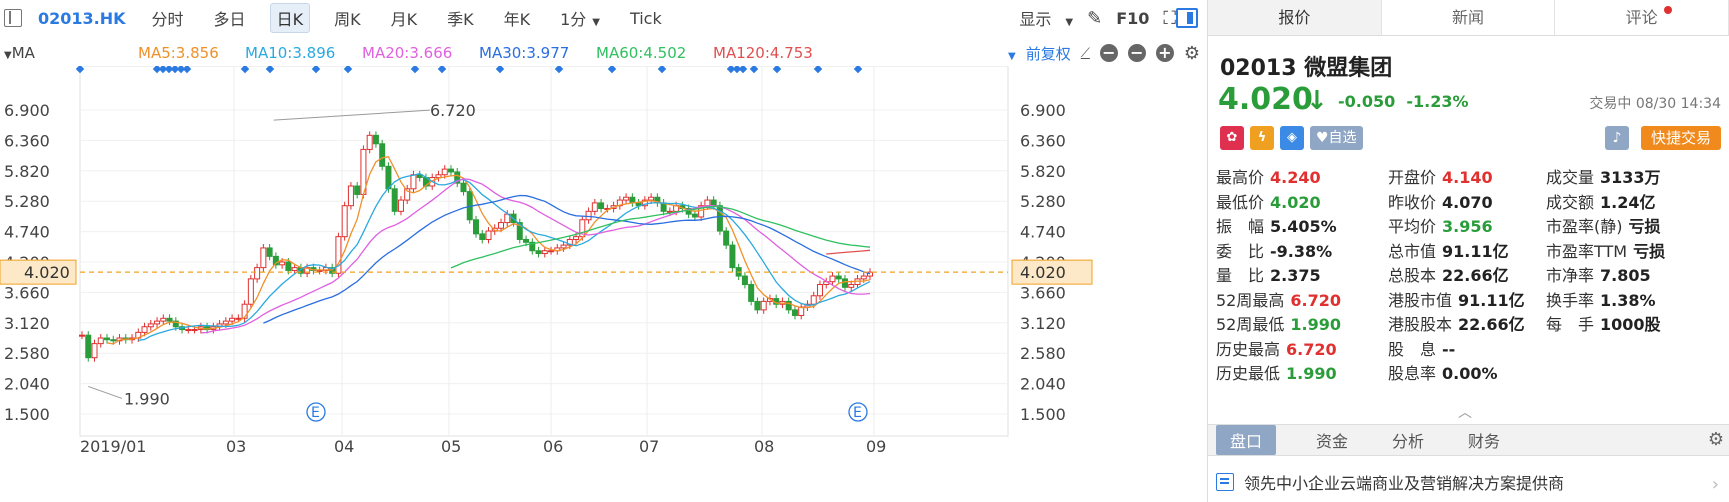  I want to click on stats-row: 历史最高 6.720 股 息 --, so click(1471, 348).